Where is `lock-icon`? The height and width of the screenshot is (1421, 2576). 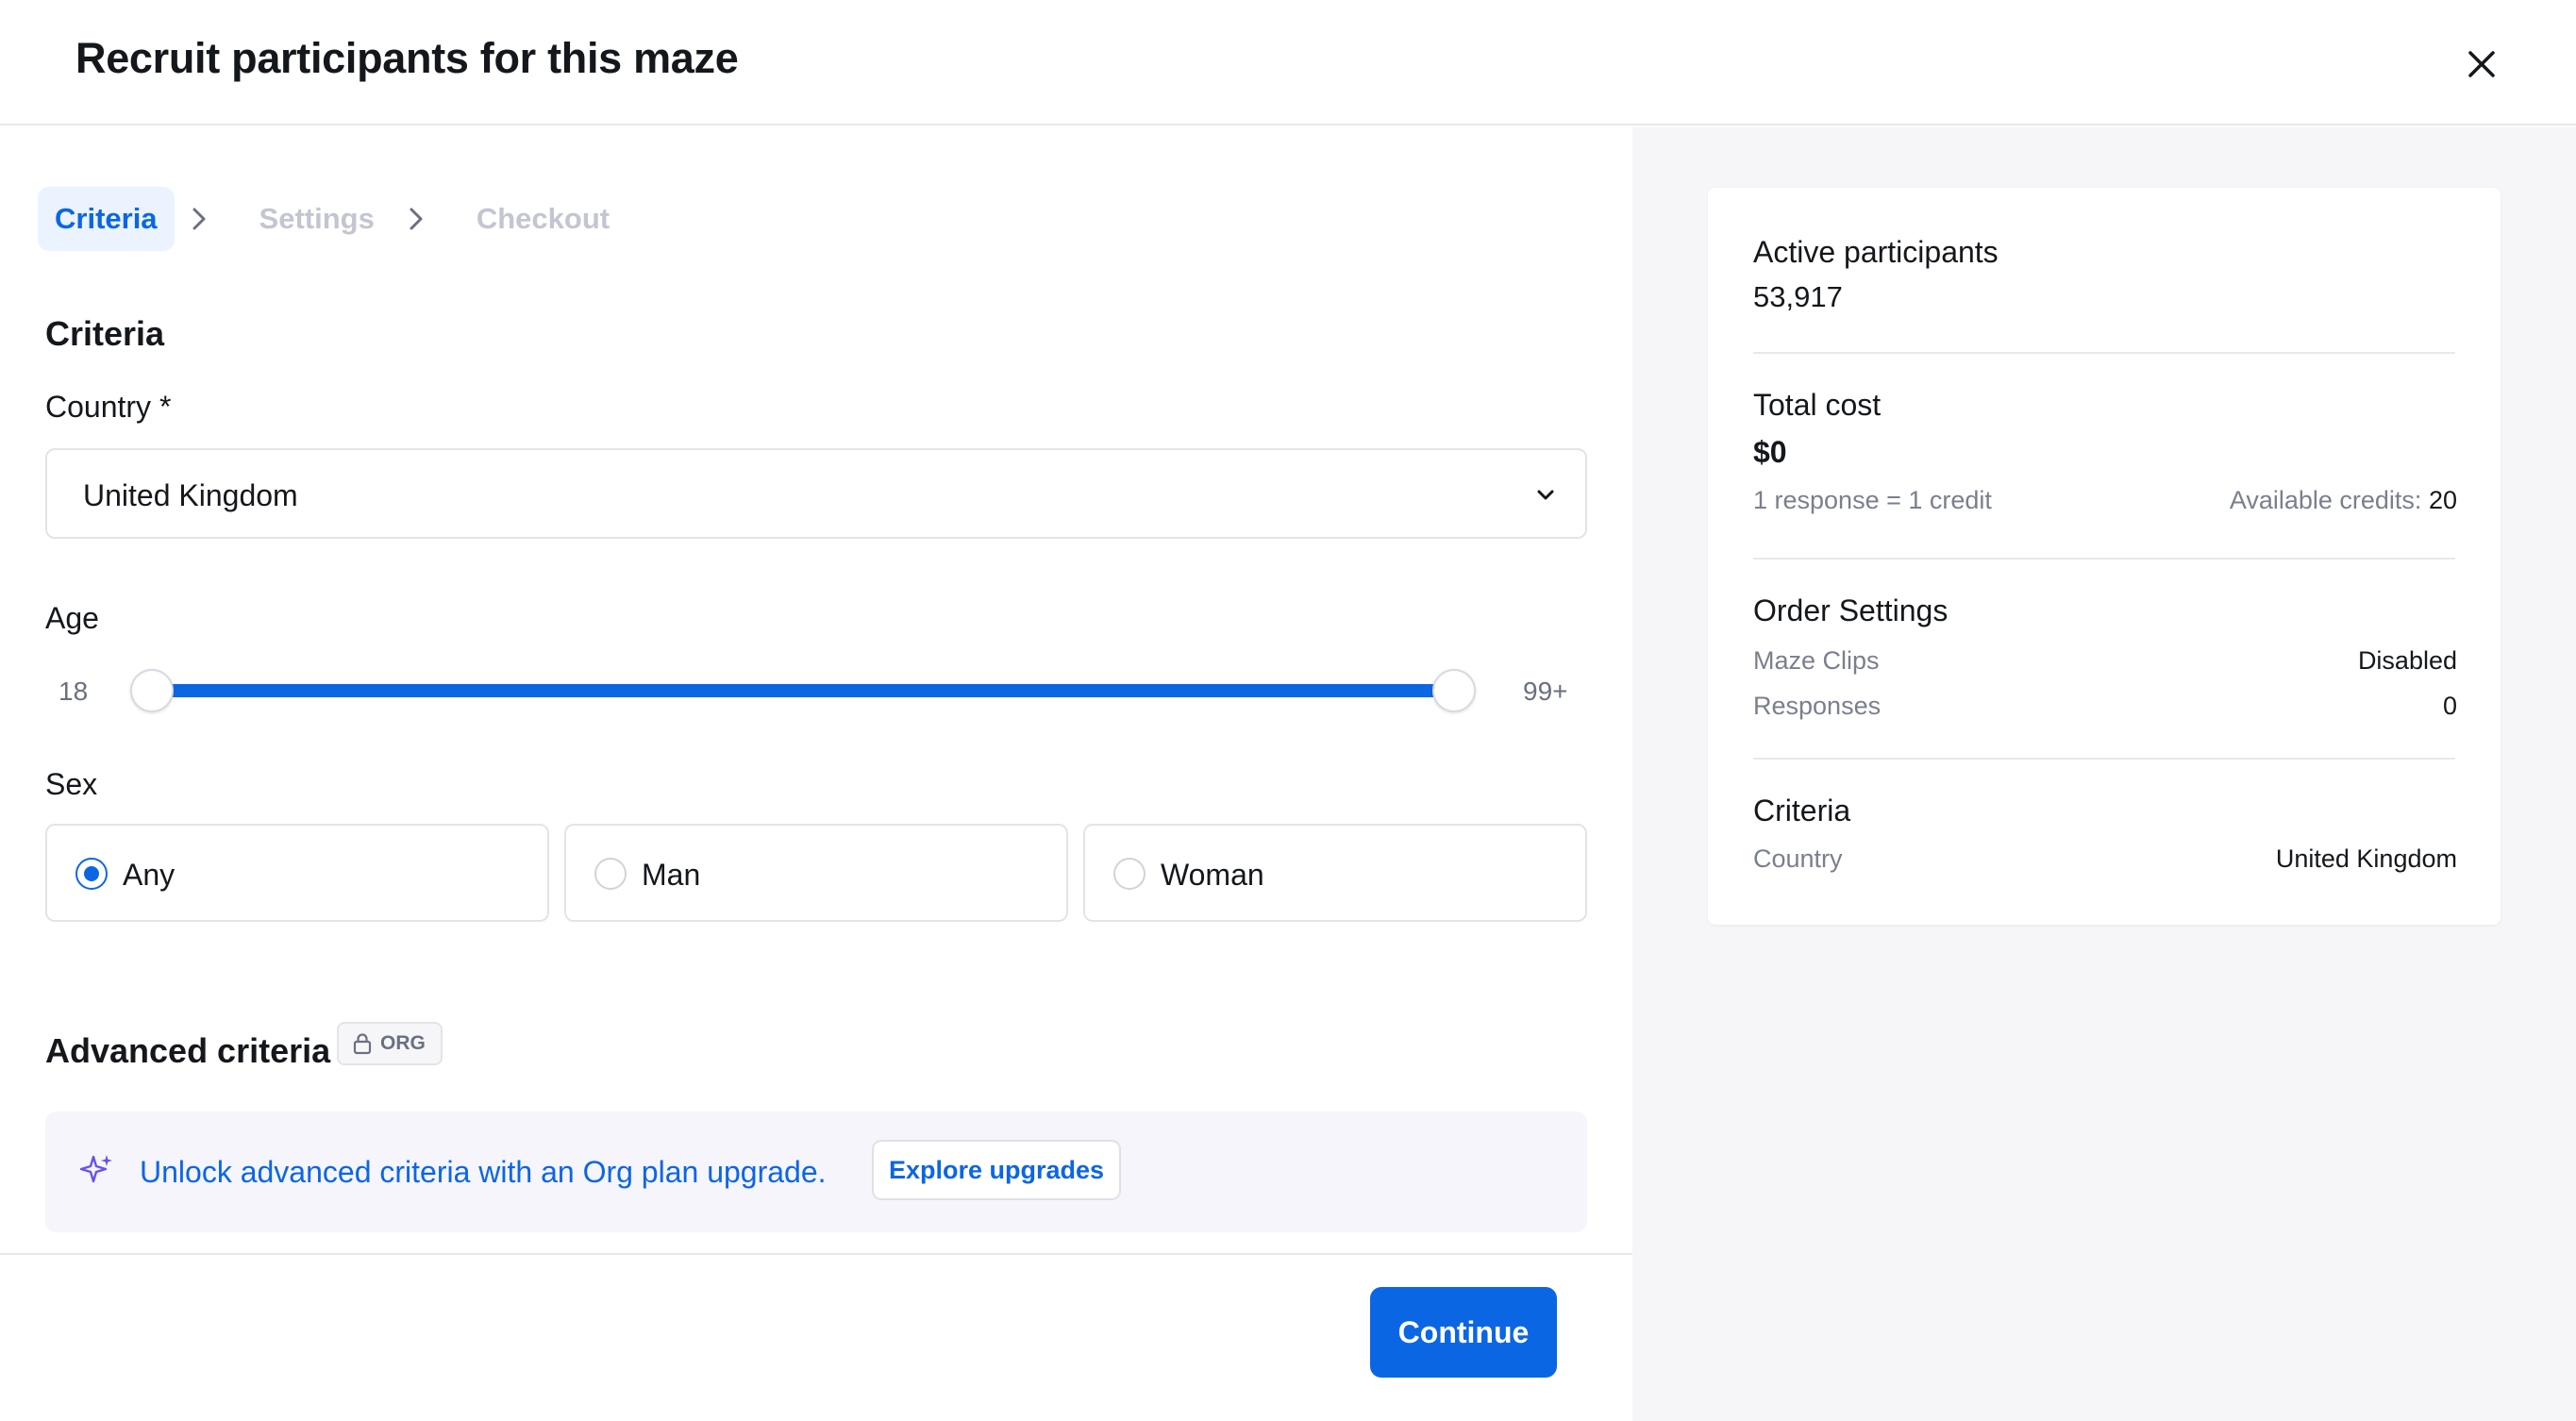 lock-icon is located at coordinates (362, 1044).